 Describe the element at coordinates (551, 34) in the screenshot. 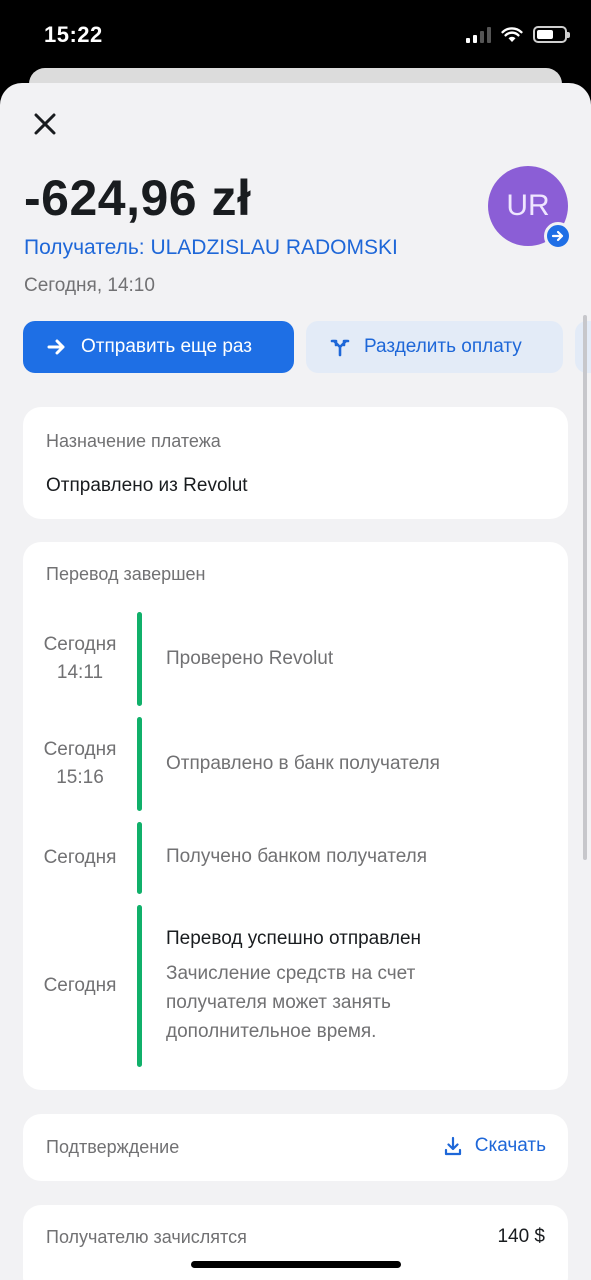

I see `battery-icon` at that location.